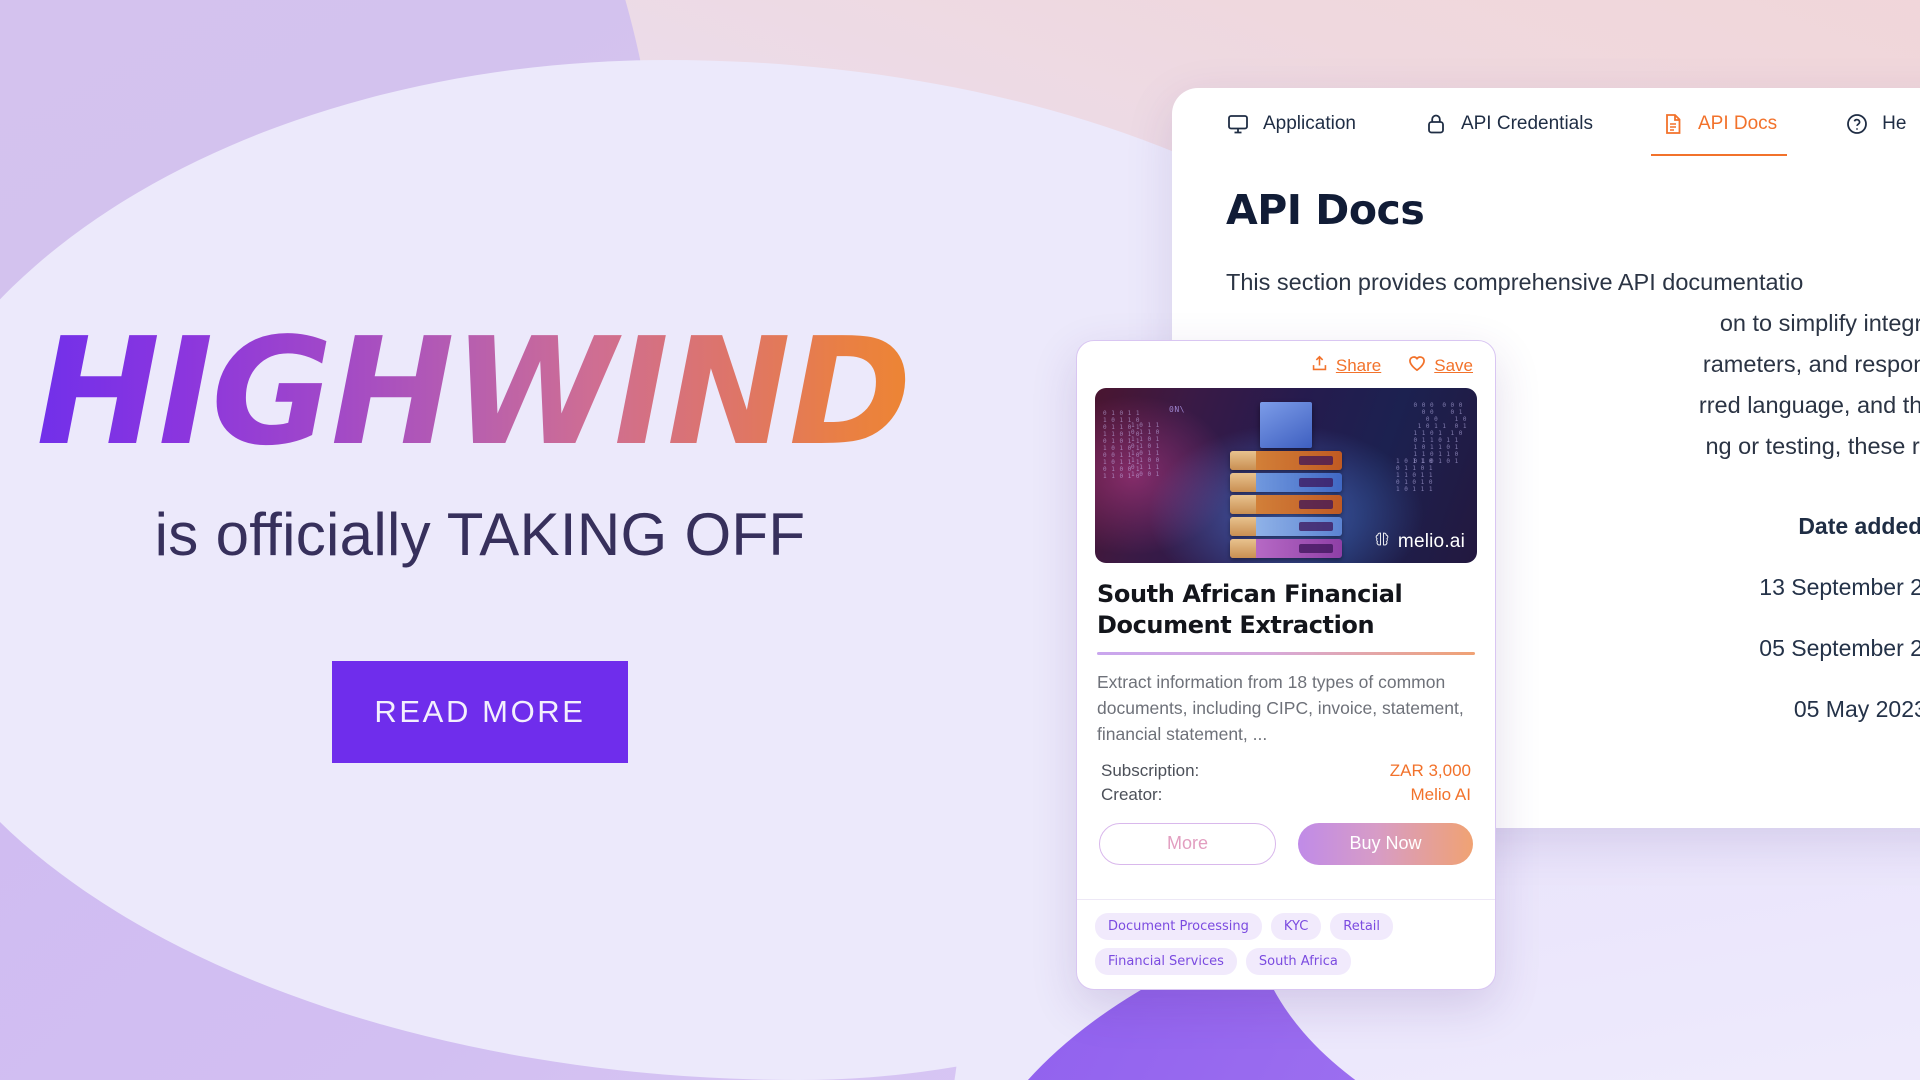 The image size is (1920, 1080). What do you see at coordinates (1286, 795) in the screenshot?
I see `meta-row-creator: Creator: Melio AI` at bounding box center [1286, 795].